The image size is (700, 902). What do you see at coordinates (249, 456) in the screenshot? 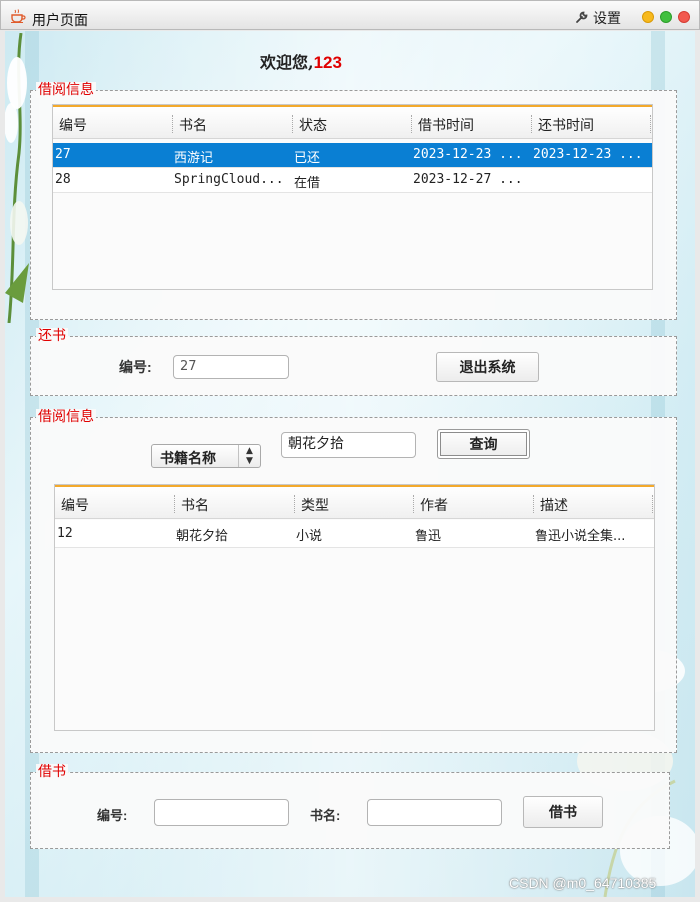
I see `spinner-arrows-icon: ▲ ▼` at bounding box center [249, 456].